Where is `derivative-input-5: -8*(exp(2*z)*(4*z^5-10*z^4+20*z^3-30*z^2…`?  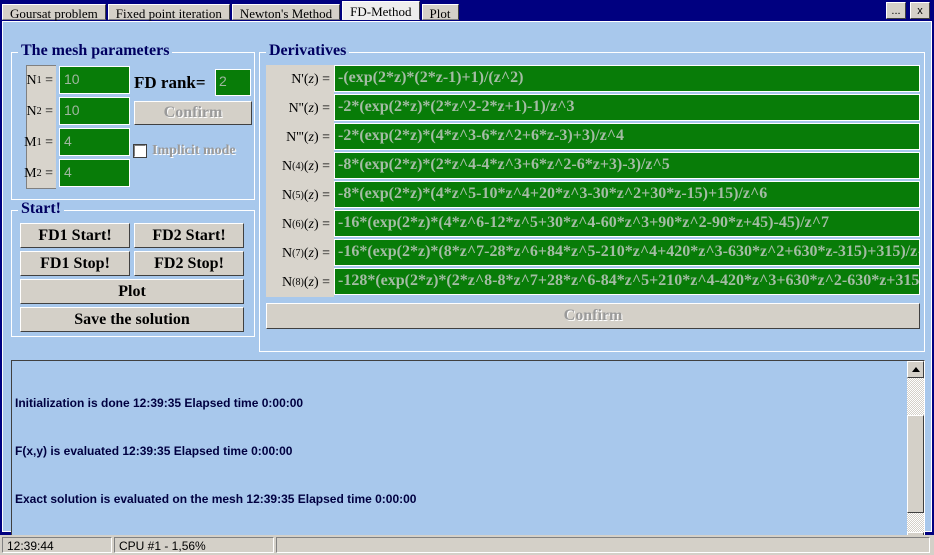
derivative-input-5: -8*(exp(2*z)*(4*z^5-10*z^4+20*z^3-30*z^2… is located at coordinates (627, 194).